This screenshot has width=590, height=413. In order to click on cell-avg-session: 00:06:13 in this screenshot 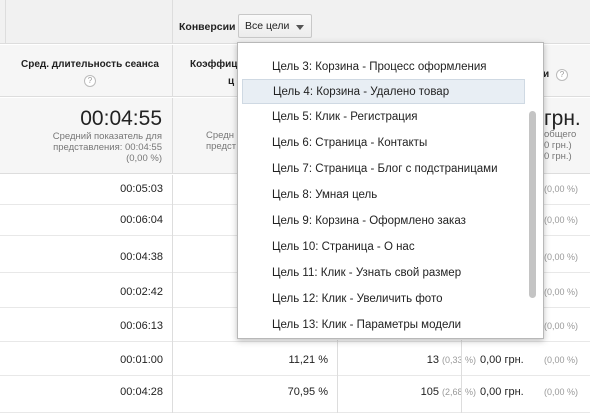, I will do `click(141, 326)`.